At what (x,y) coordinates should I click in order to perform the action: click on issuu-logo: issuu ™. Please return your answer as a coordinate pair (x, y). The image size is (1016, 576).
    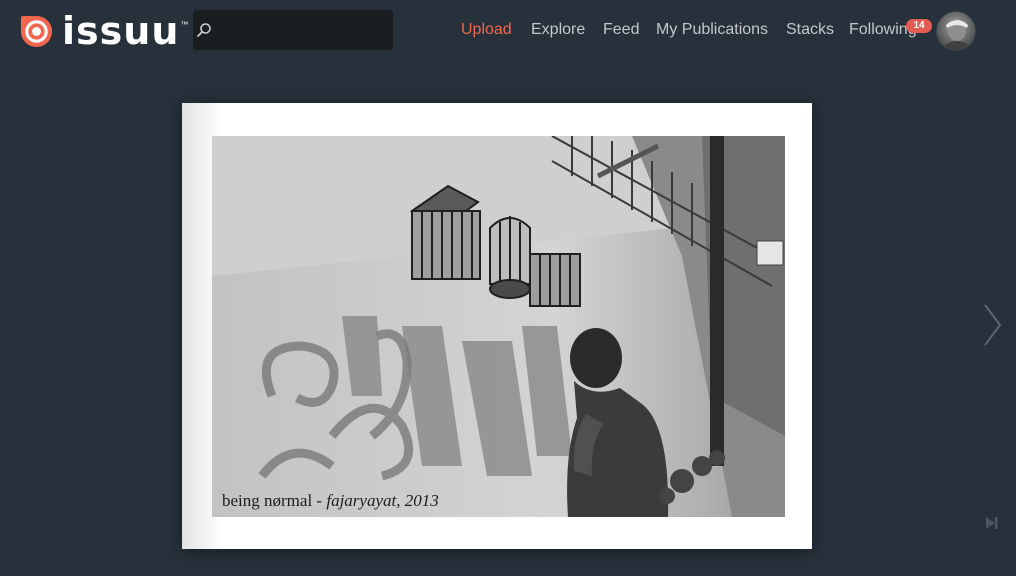
    Looking at the image, I should click on (104, 31).